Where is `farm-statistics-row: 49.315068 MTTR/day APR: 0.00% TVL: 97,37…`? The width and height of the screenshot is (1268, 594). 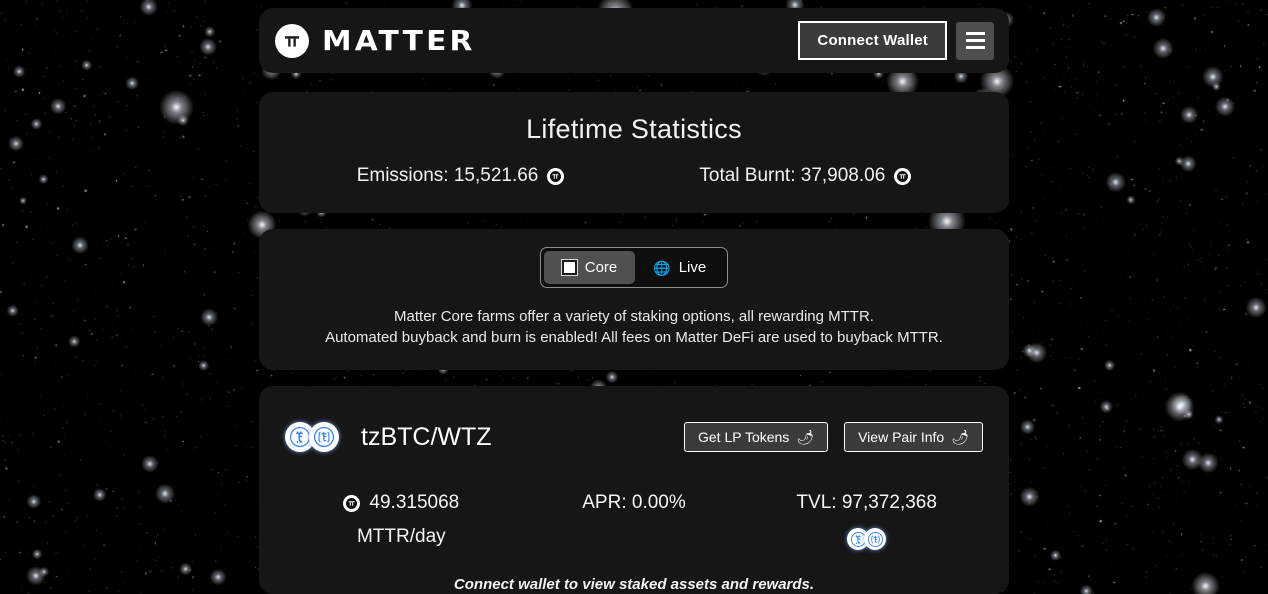 farm-statistics-row: 49.315068 MTTR/day APR: 0.00% TVL: 97,37… is located at coordinates (634, 521).